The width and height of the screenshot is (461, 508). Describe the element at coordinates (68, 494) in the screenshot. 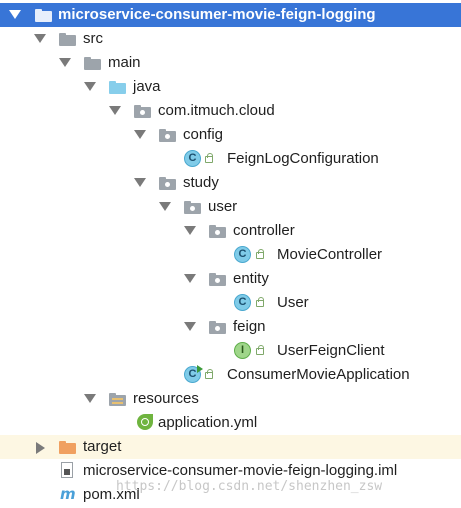

I see `maven-icon: m` at that location.